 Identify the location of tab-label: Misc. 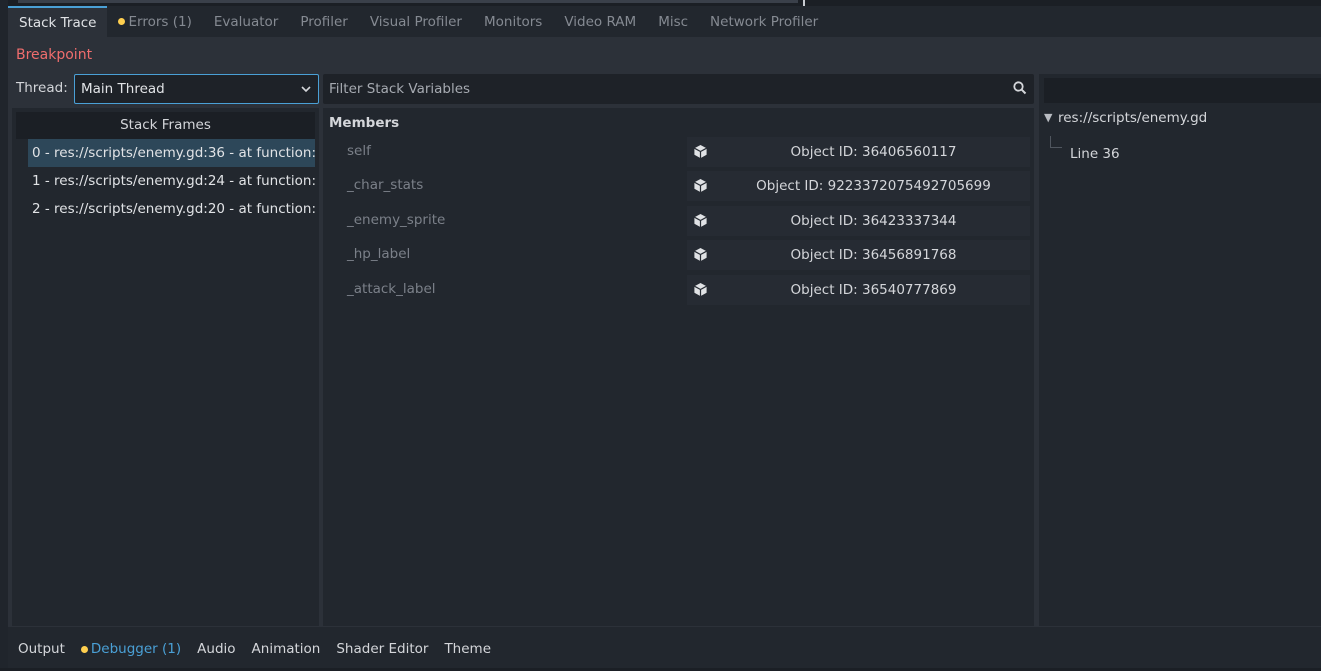
(673, 21).